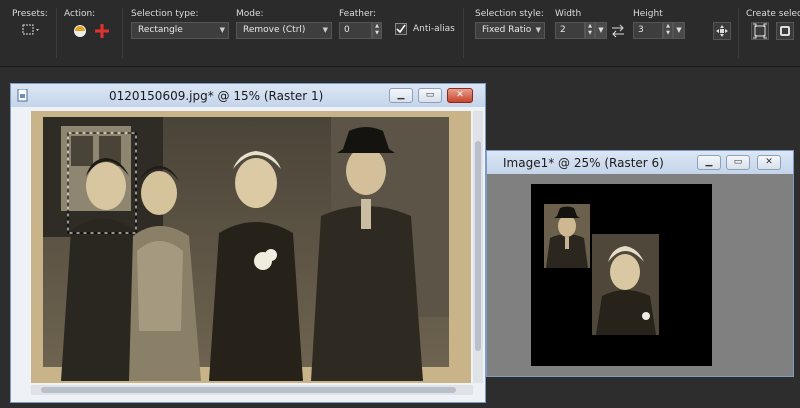 The image size is (800, 408). What do you see at coordinates (250, 14) in the screenshot?
I see `mode-label: Mode:` at bounding box center [250, 14].